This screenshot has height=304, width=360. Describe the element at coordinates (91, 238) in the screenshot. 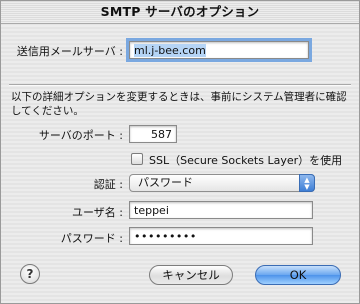

I see `password-label: パスワード :` at that location.